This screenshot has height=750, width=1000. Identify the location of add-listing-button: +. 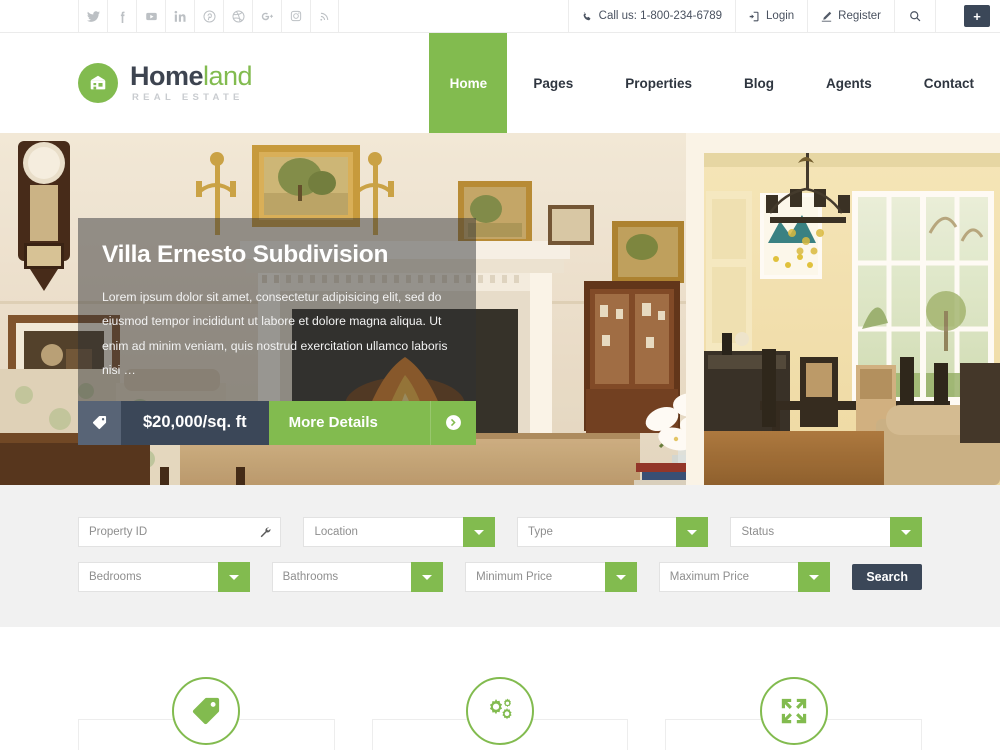
(977, 16).